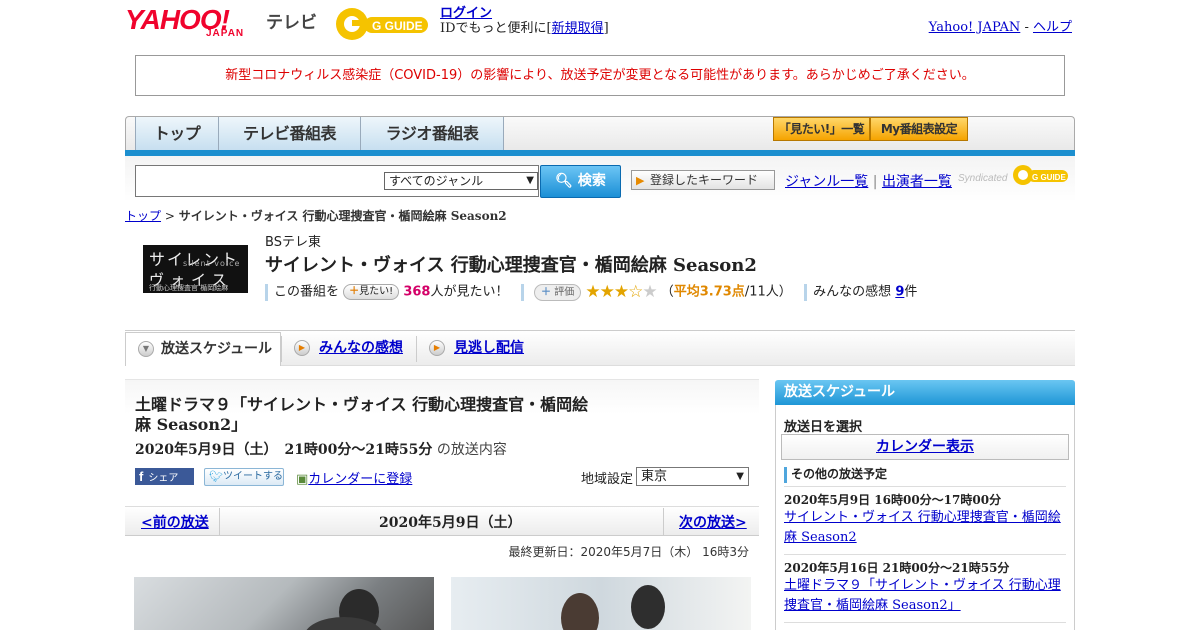 Image resolution: width=1200 pixels, height=630 pixels. I want to click on breadcrumb-current: サイレント・ヴォイス 行動心理捜査官・楯岡絵麻 Season2, so click(342, 216).